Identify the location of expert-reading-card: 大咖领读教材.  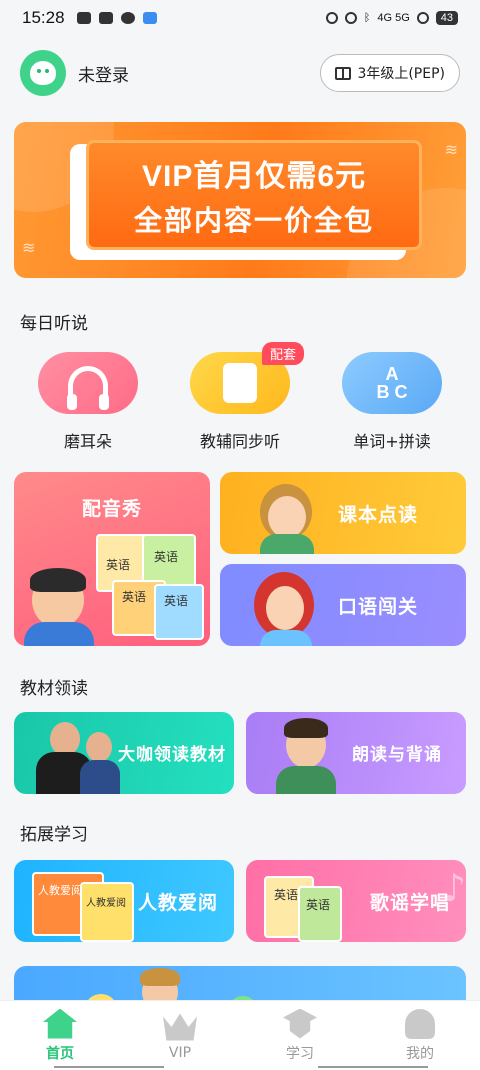
(124, 753).